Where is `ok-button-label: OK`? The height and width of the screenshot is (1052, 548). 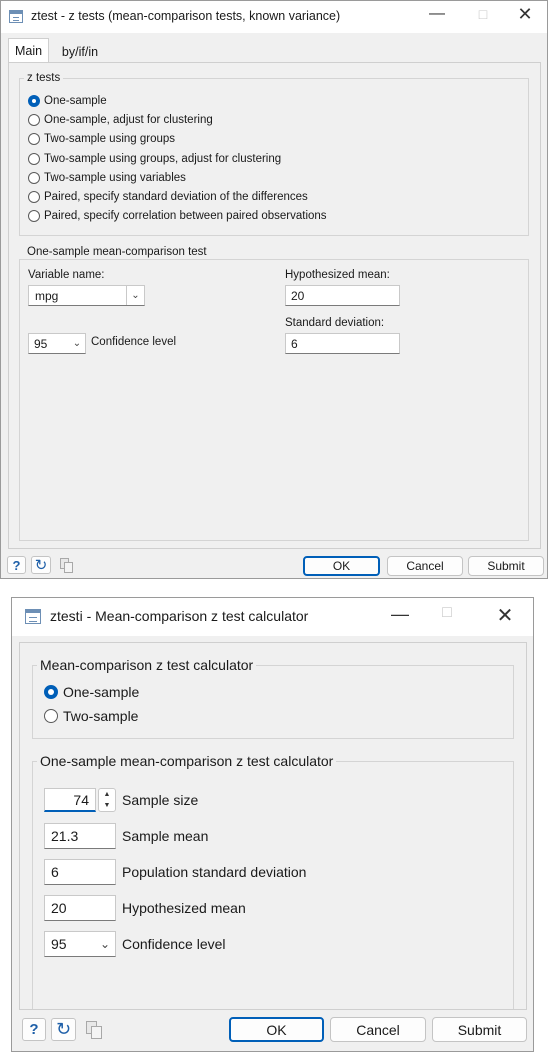 ok-button-label: OK is located at coordinates (276, 1029).